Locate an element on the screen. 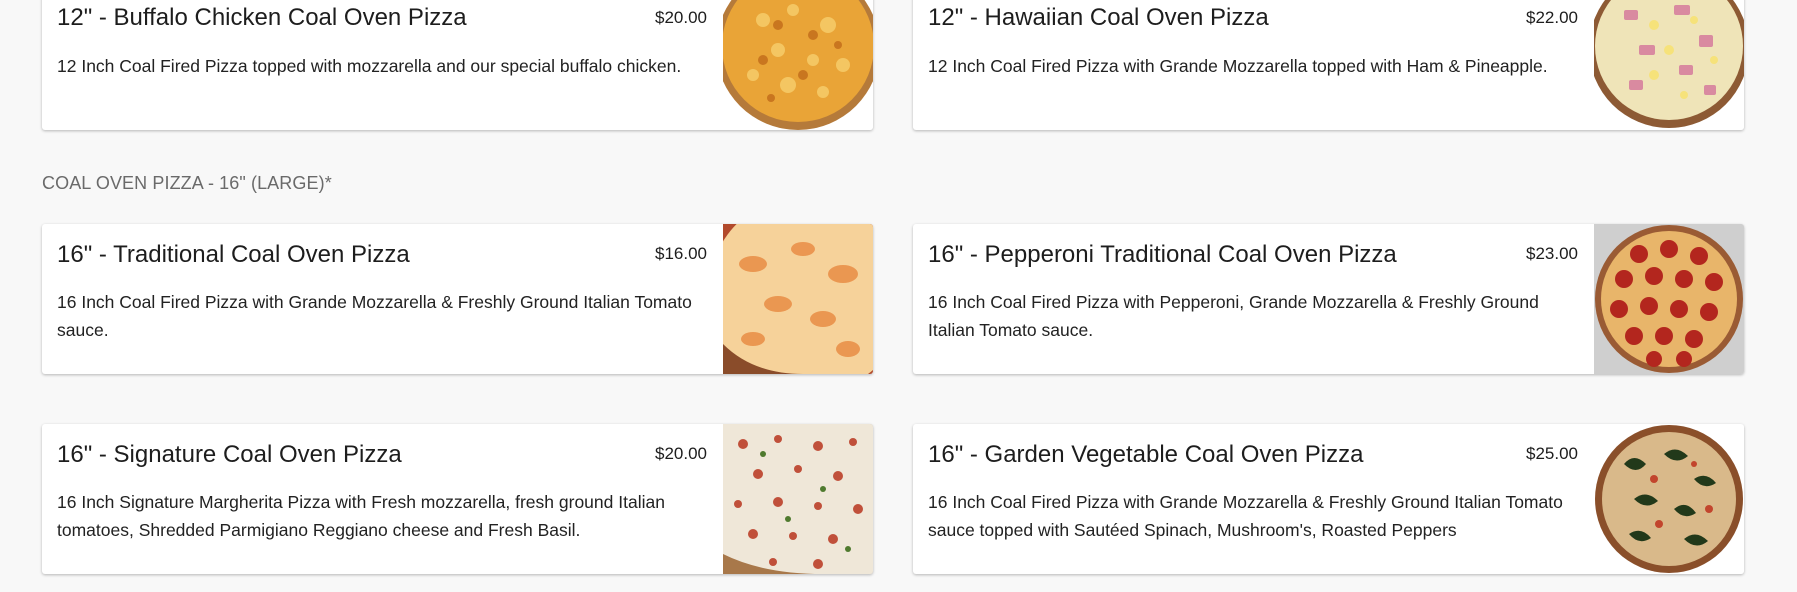 Image resolution: width=1797 pixels, height=592 pixels. hawaiian-pizza-photo is located at coordinates (1669, 65).